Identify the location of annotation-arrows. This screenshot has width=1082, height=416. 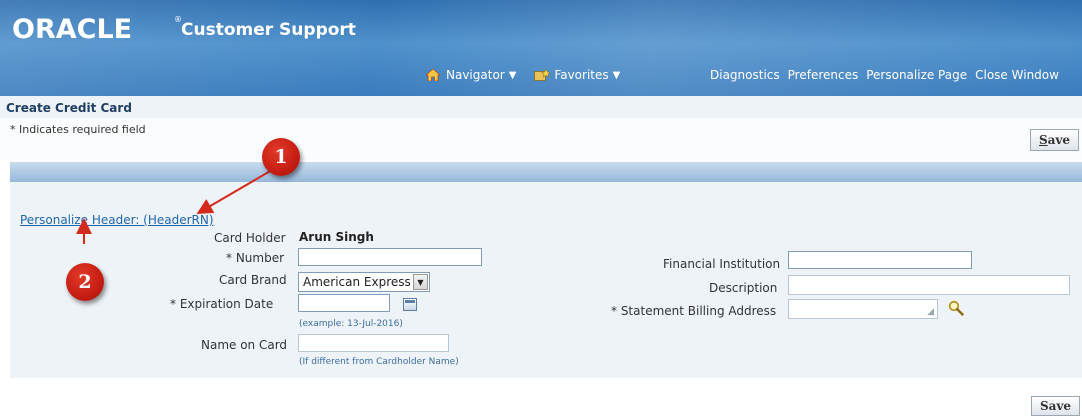
(174, 206).